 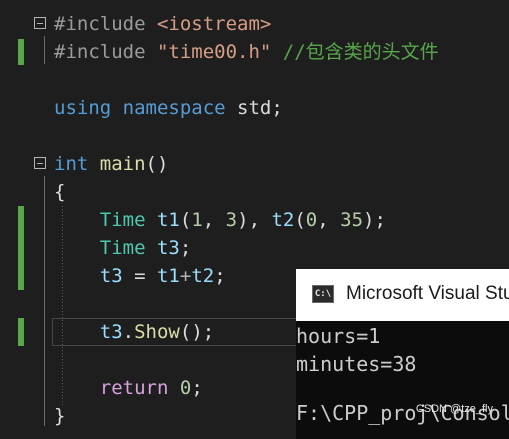 I want to click on code-text: int main(), so click(x=111, y=164).